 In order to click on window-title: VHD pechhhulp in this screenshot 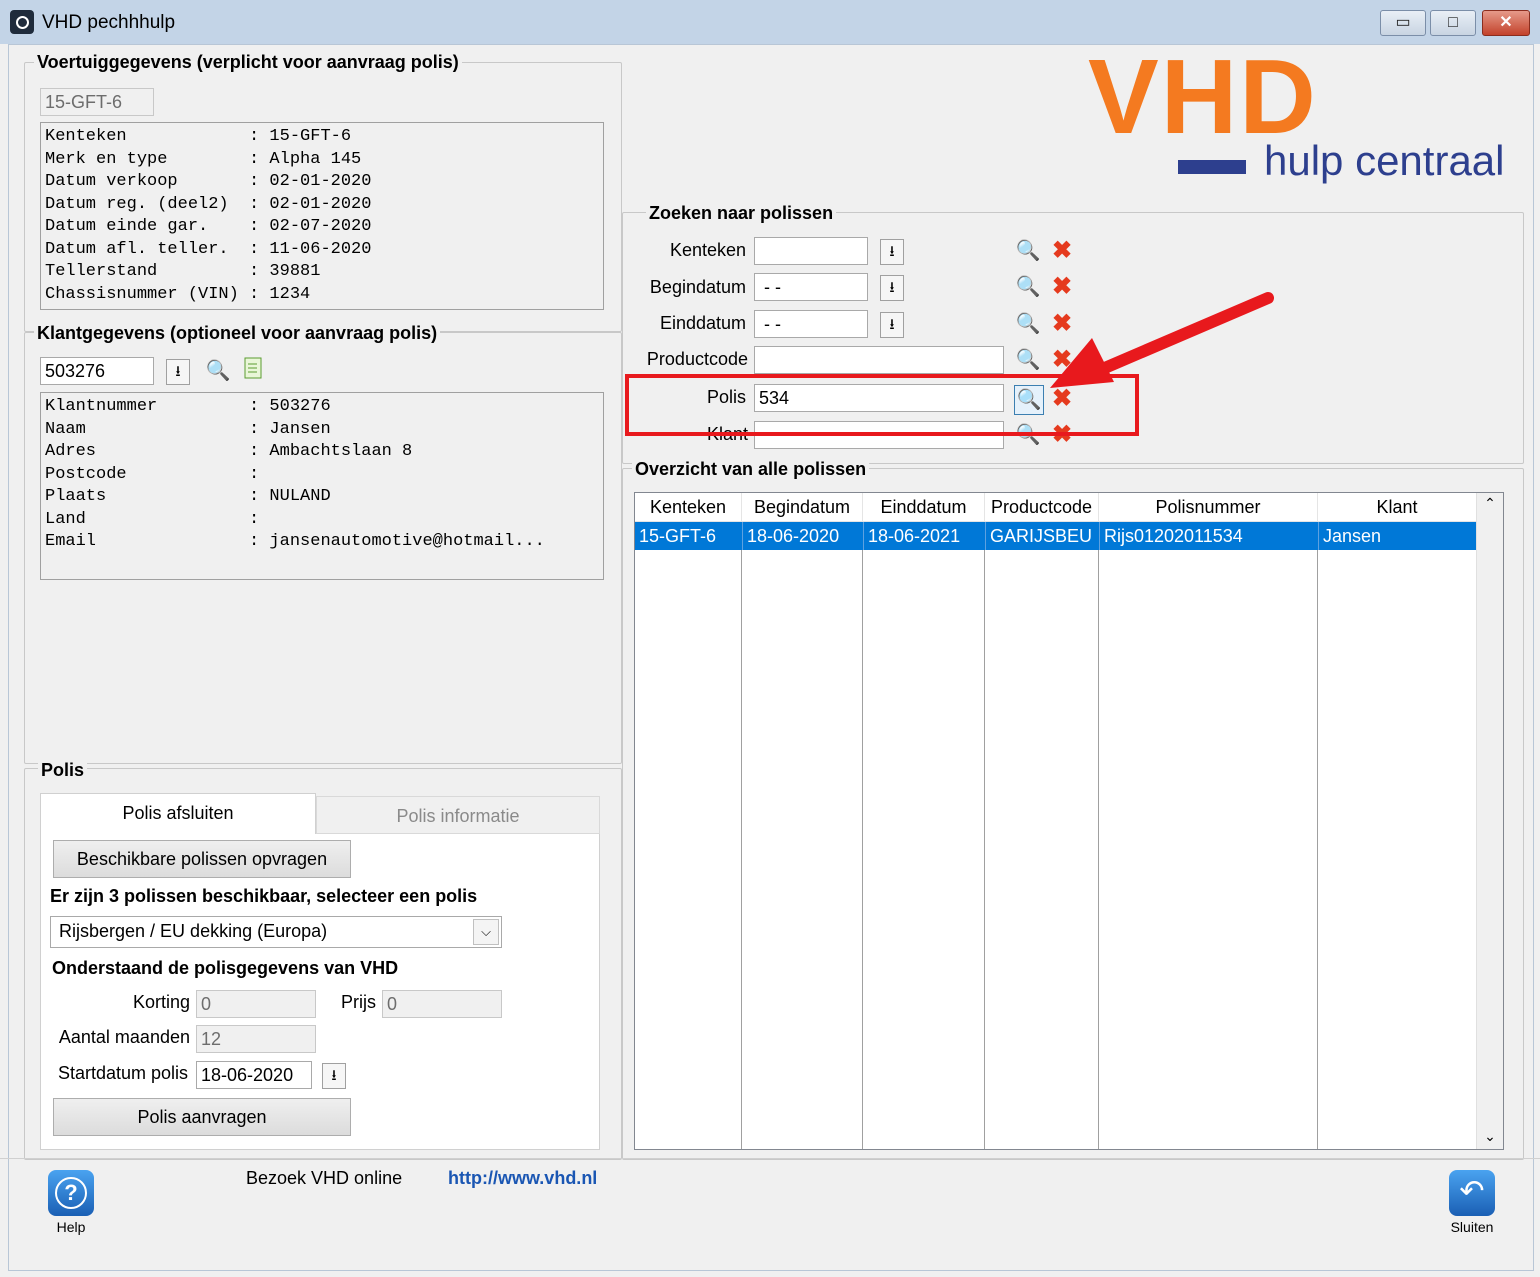, I will do `click(109, 22)`.